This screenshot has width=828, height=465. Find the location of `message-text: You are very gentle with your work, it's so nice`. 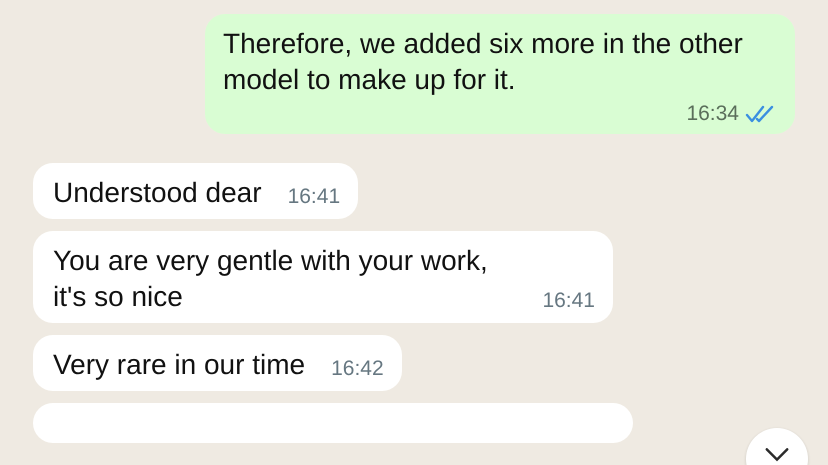

message-text: You are very gentle with your work, it's so nice is located at coordinates (271, 279).